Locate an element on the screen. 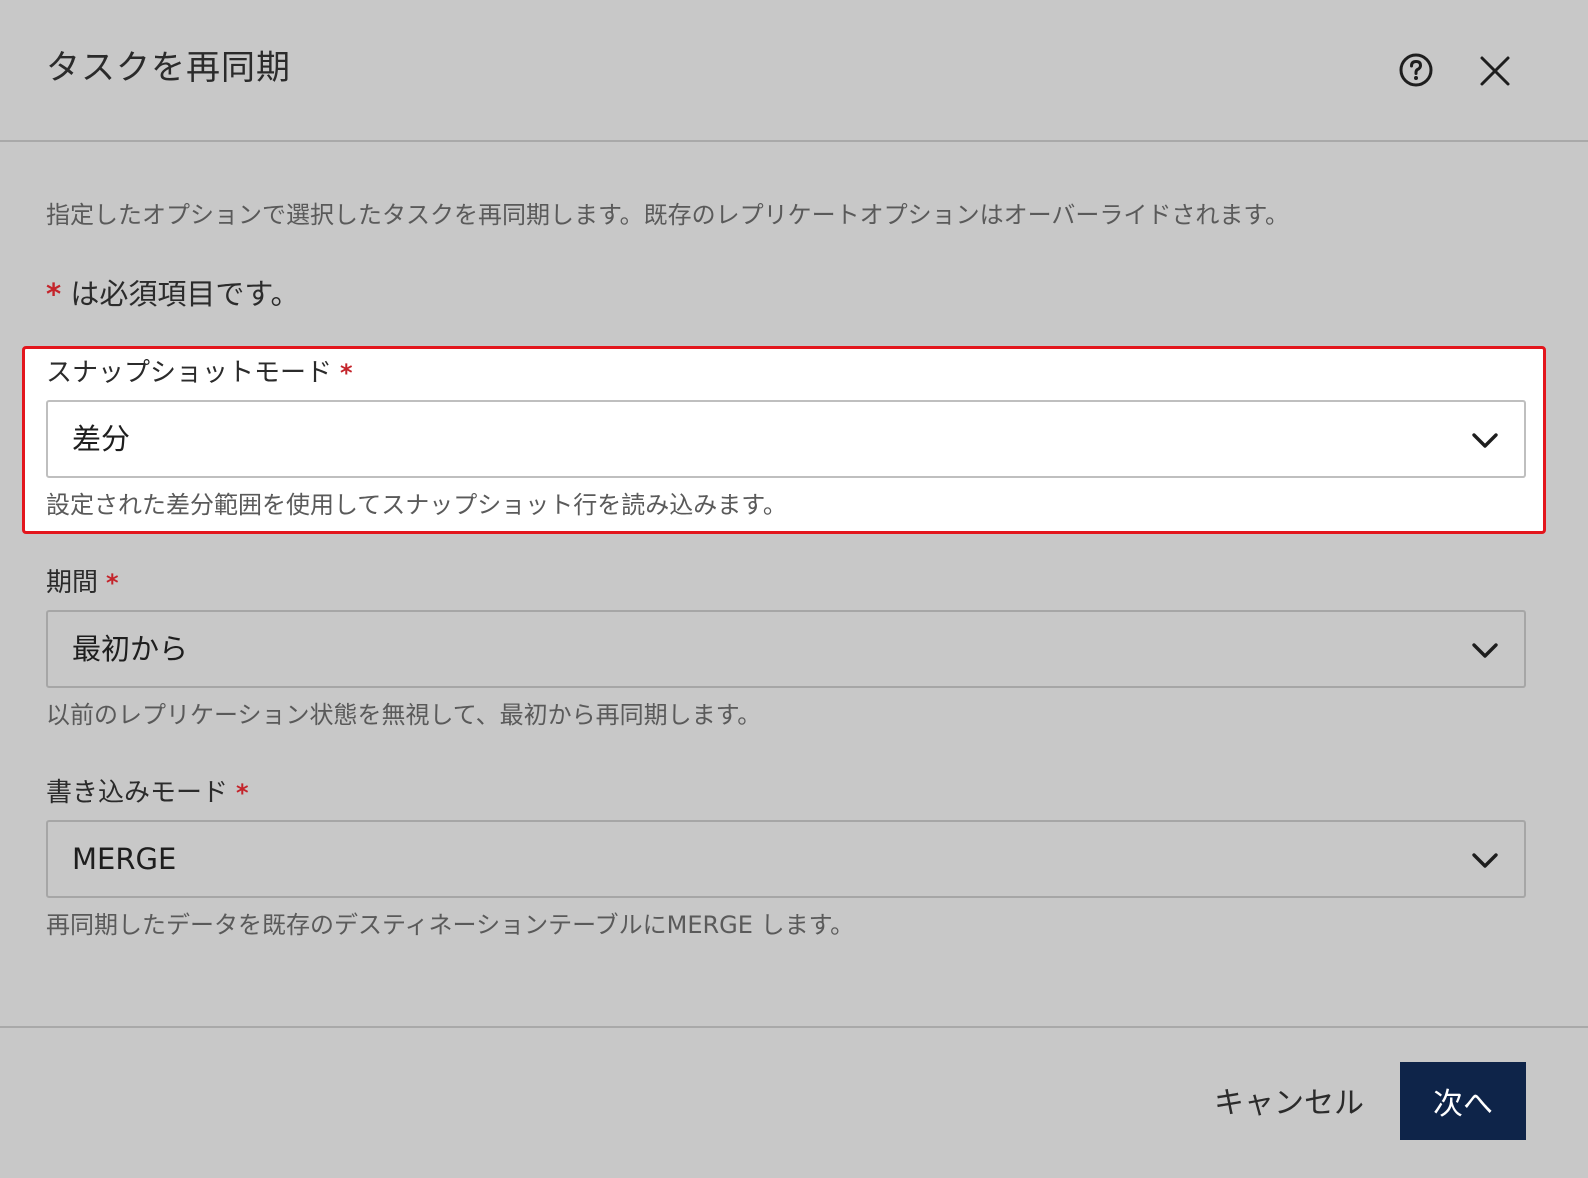 The height and width of the screenshot is (1178, 1588). required-fields-note: * は必須項目です。 is located at coordinates (173, 294).